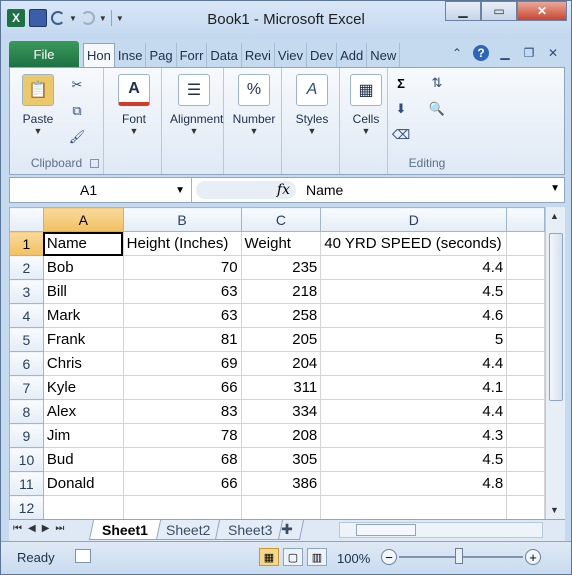  I want to click on vertical-scrollbar: ▲ ▼, so click(555, 363).